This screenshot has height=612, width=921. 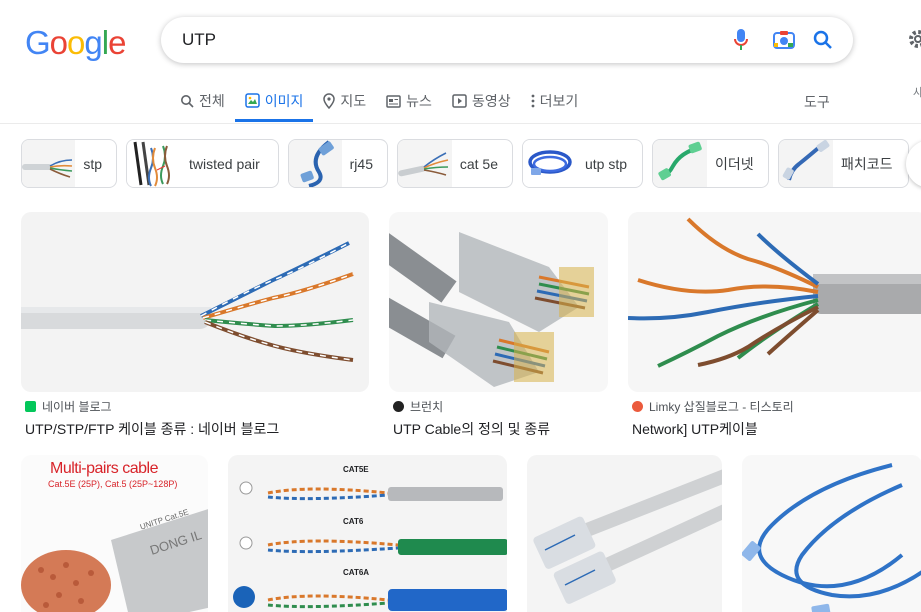 I want to click on tab-news: 뉴스, so click(x=409, y=101).